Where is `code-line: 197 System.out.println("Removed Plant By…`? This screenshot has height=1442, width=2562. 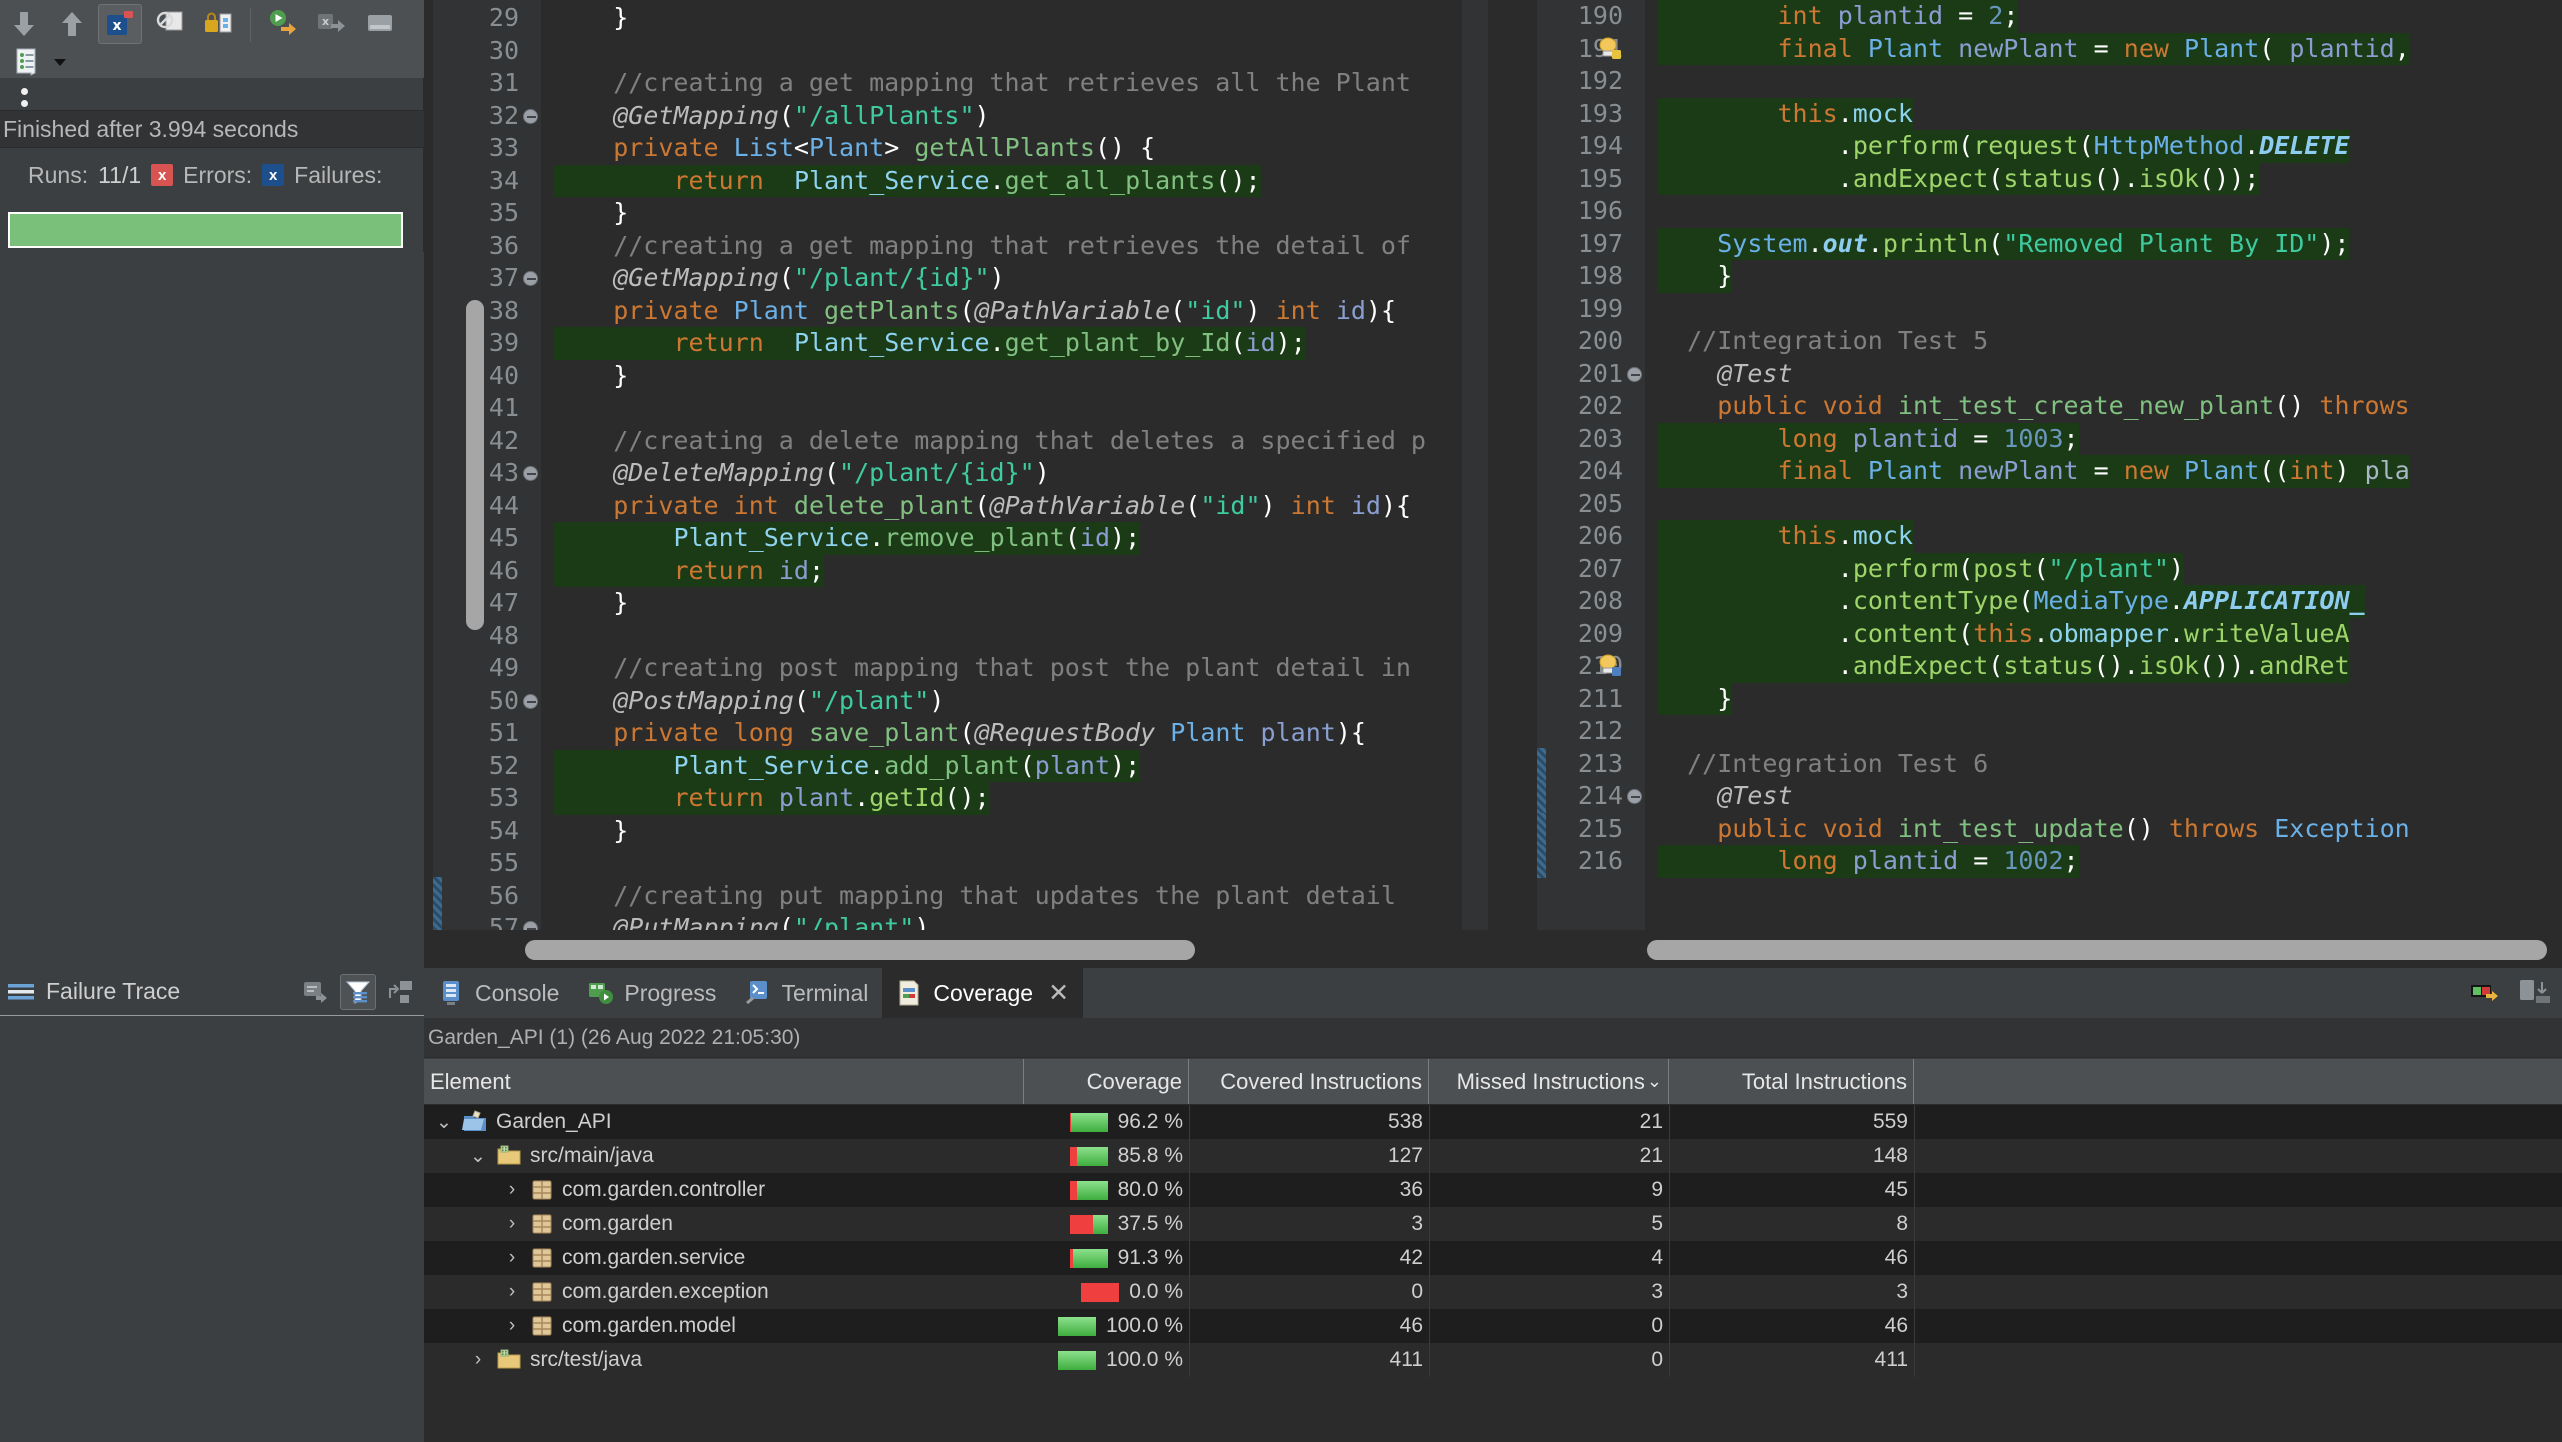 code-line: 197 System.out.println("Removed Plant By… is located at coordinates (2049, 243).